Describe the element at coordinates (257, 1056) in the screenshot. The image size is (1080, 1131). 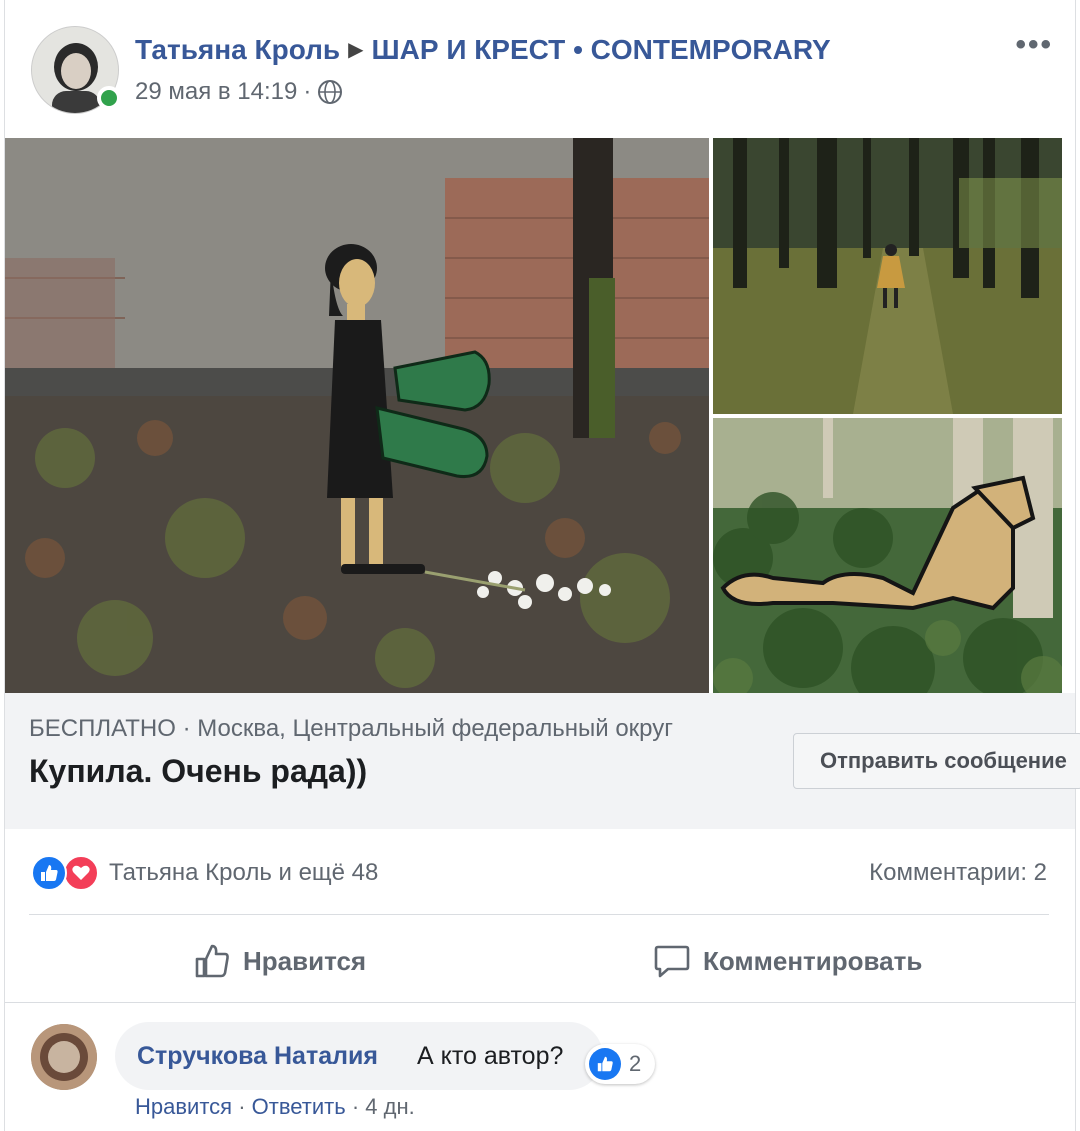
I see `commenter-name-link: Стручкова Наталия` at that location.